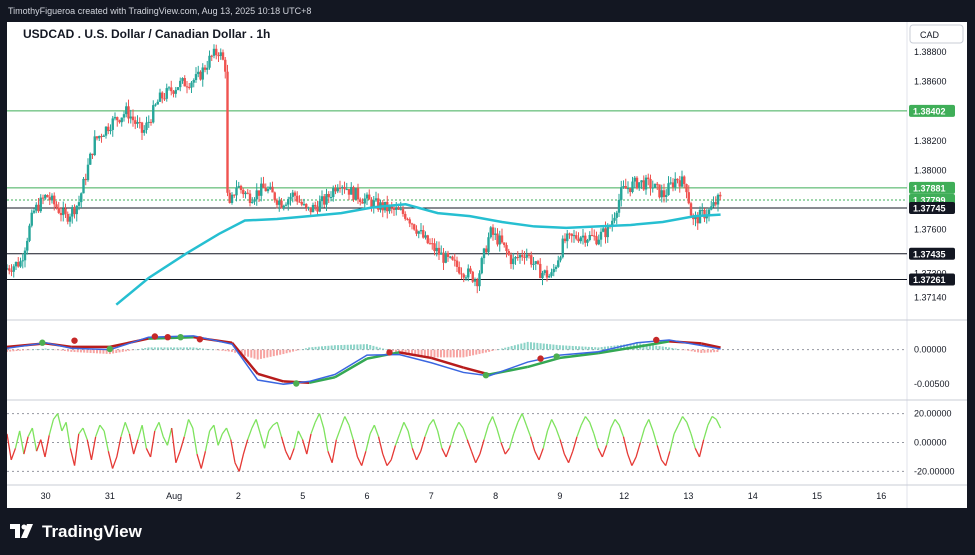 Image resolution: width=975 pixels, height=555 pixels. Describe the element at coordinates (930, 52) in the screenshot. I see `price-tick-label: 1.38800` at that location.